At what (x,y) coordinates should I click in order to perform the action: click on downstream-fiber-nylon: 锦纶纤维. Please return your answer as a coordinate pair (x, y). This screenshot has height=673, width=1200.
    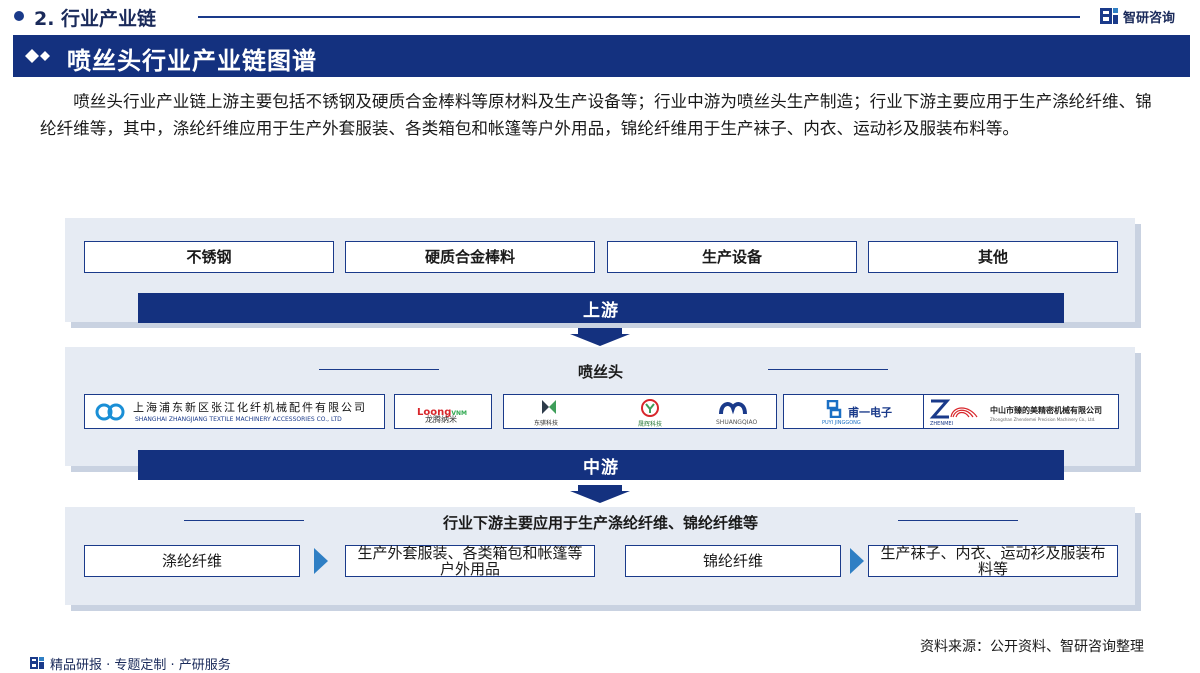
    Looking at the image, I should click on (733, 561).